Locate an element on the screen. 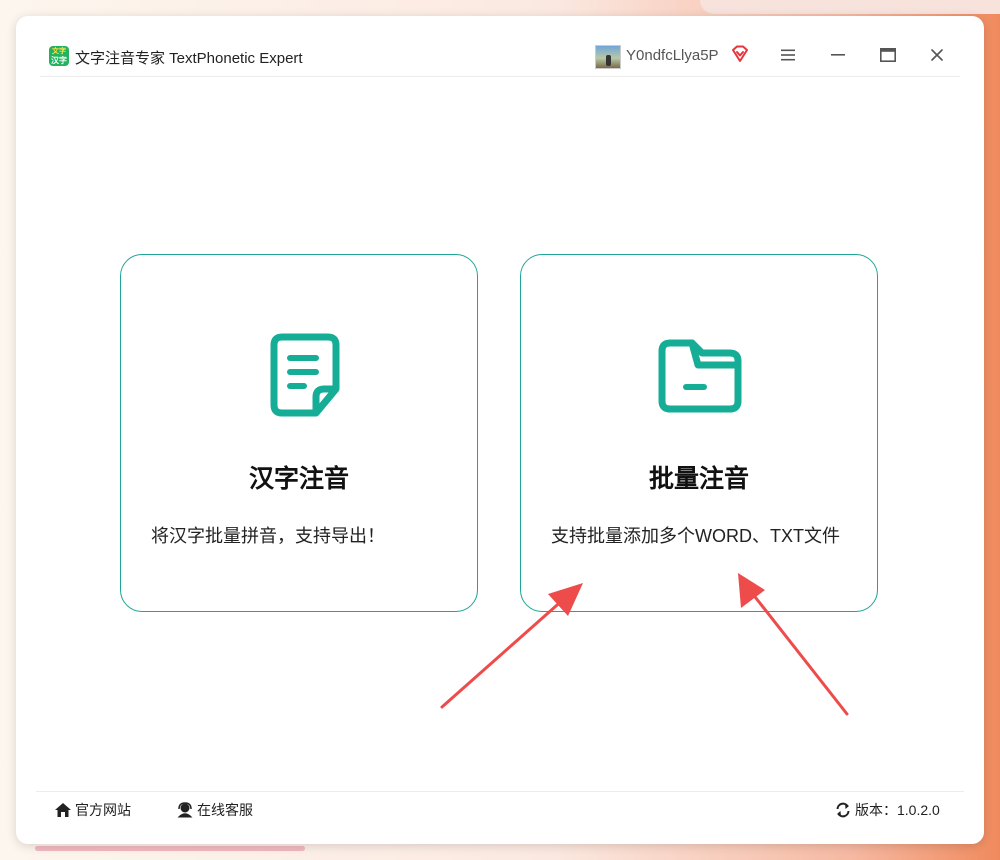 Image resolution: width=1000 pixels, height=860 pixels. version-info: 版本： 1.0.2.0 is located at coordinates (887, 810).